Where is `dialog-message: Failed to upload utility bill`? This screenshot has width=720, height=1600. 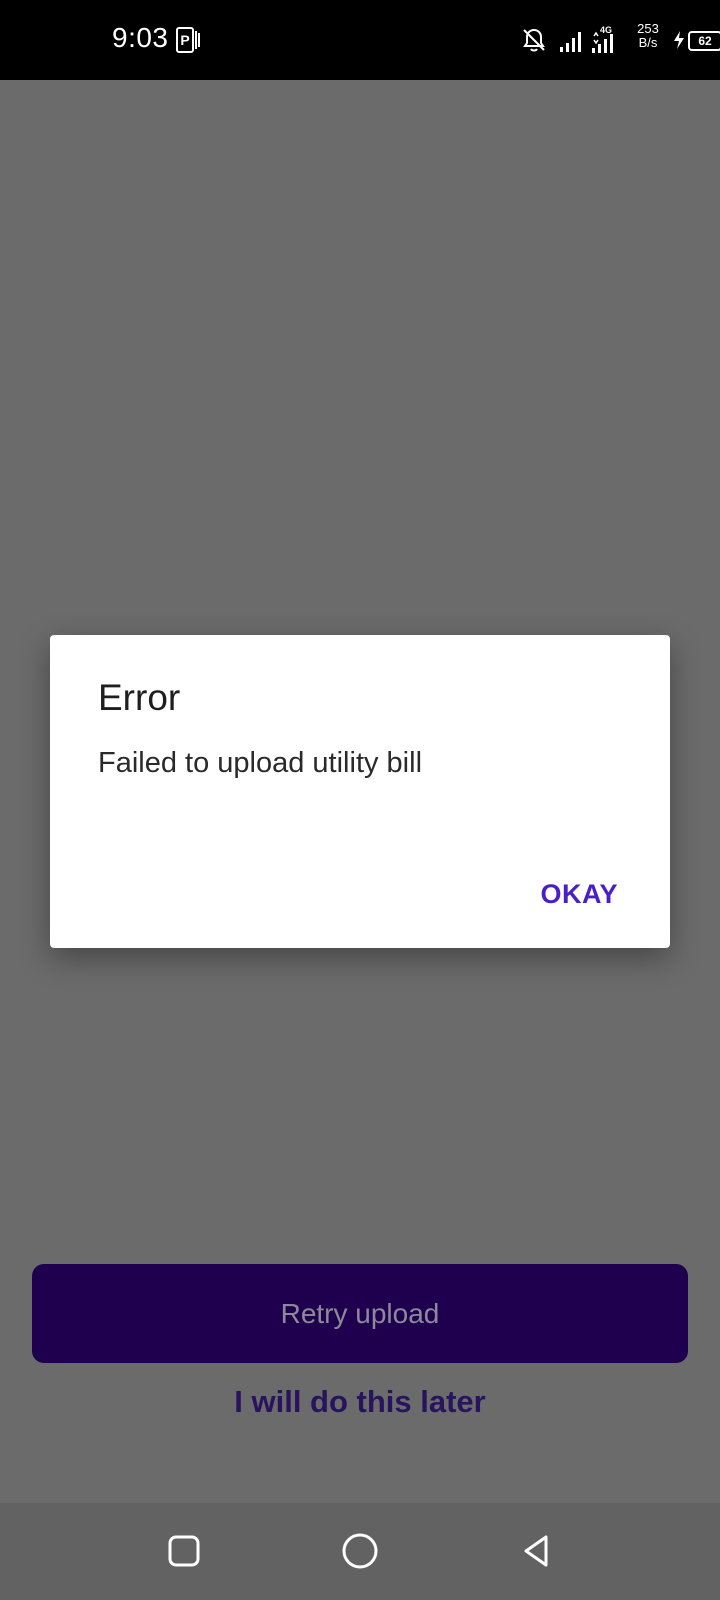 dialog-message: Failed to upload utility bill is located at coordinates (260, 763).